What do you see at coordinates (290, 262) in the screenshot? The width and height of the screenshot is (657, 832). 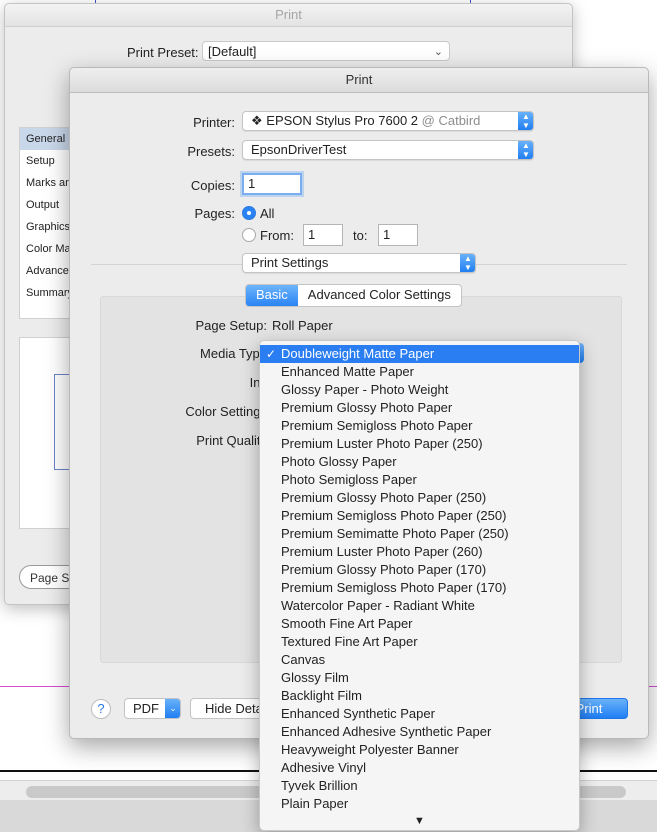 I see `print-settings-value: Print Settings` at bounding box center [290, 262].